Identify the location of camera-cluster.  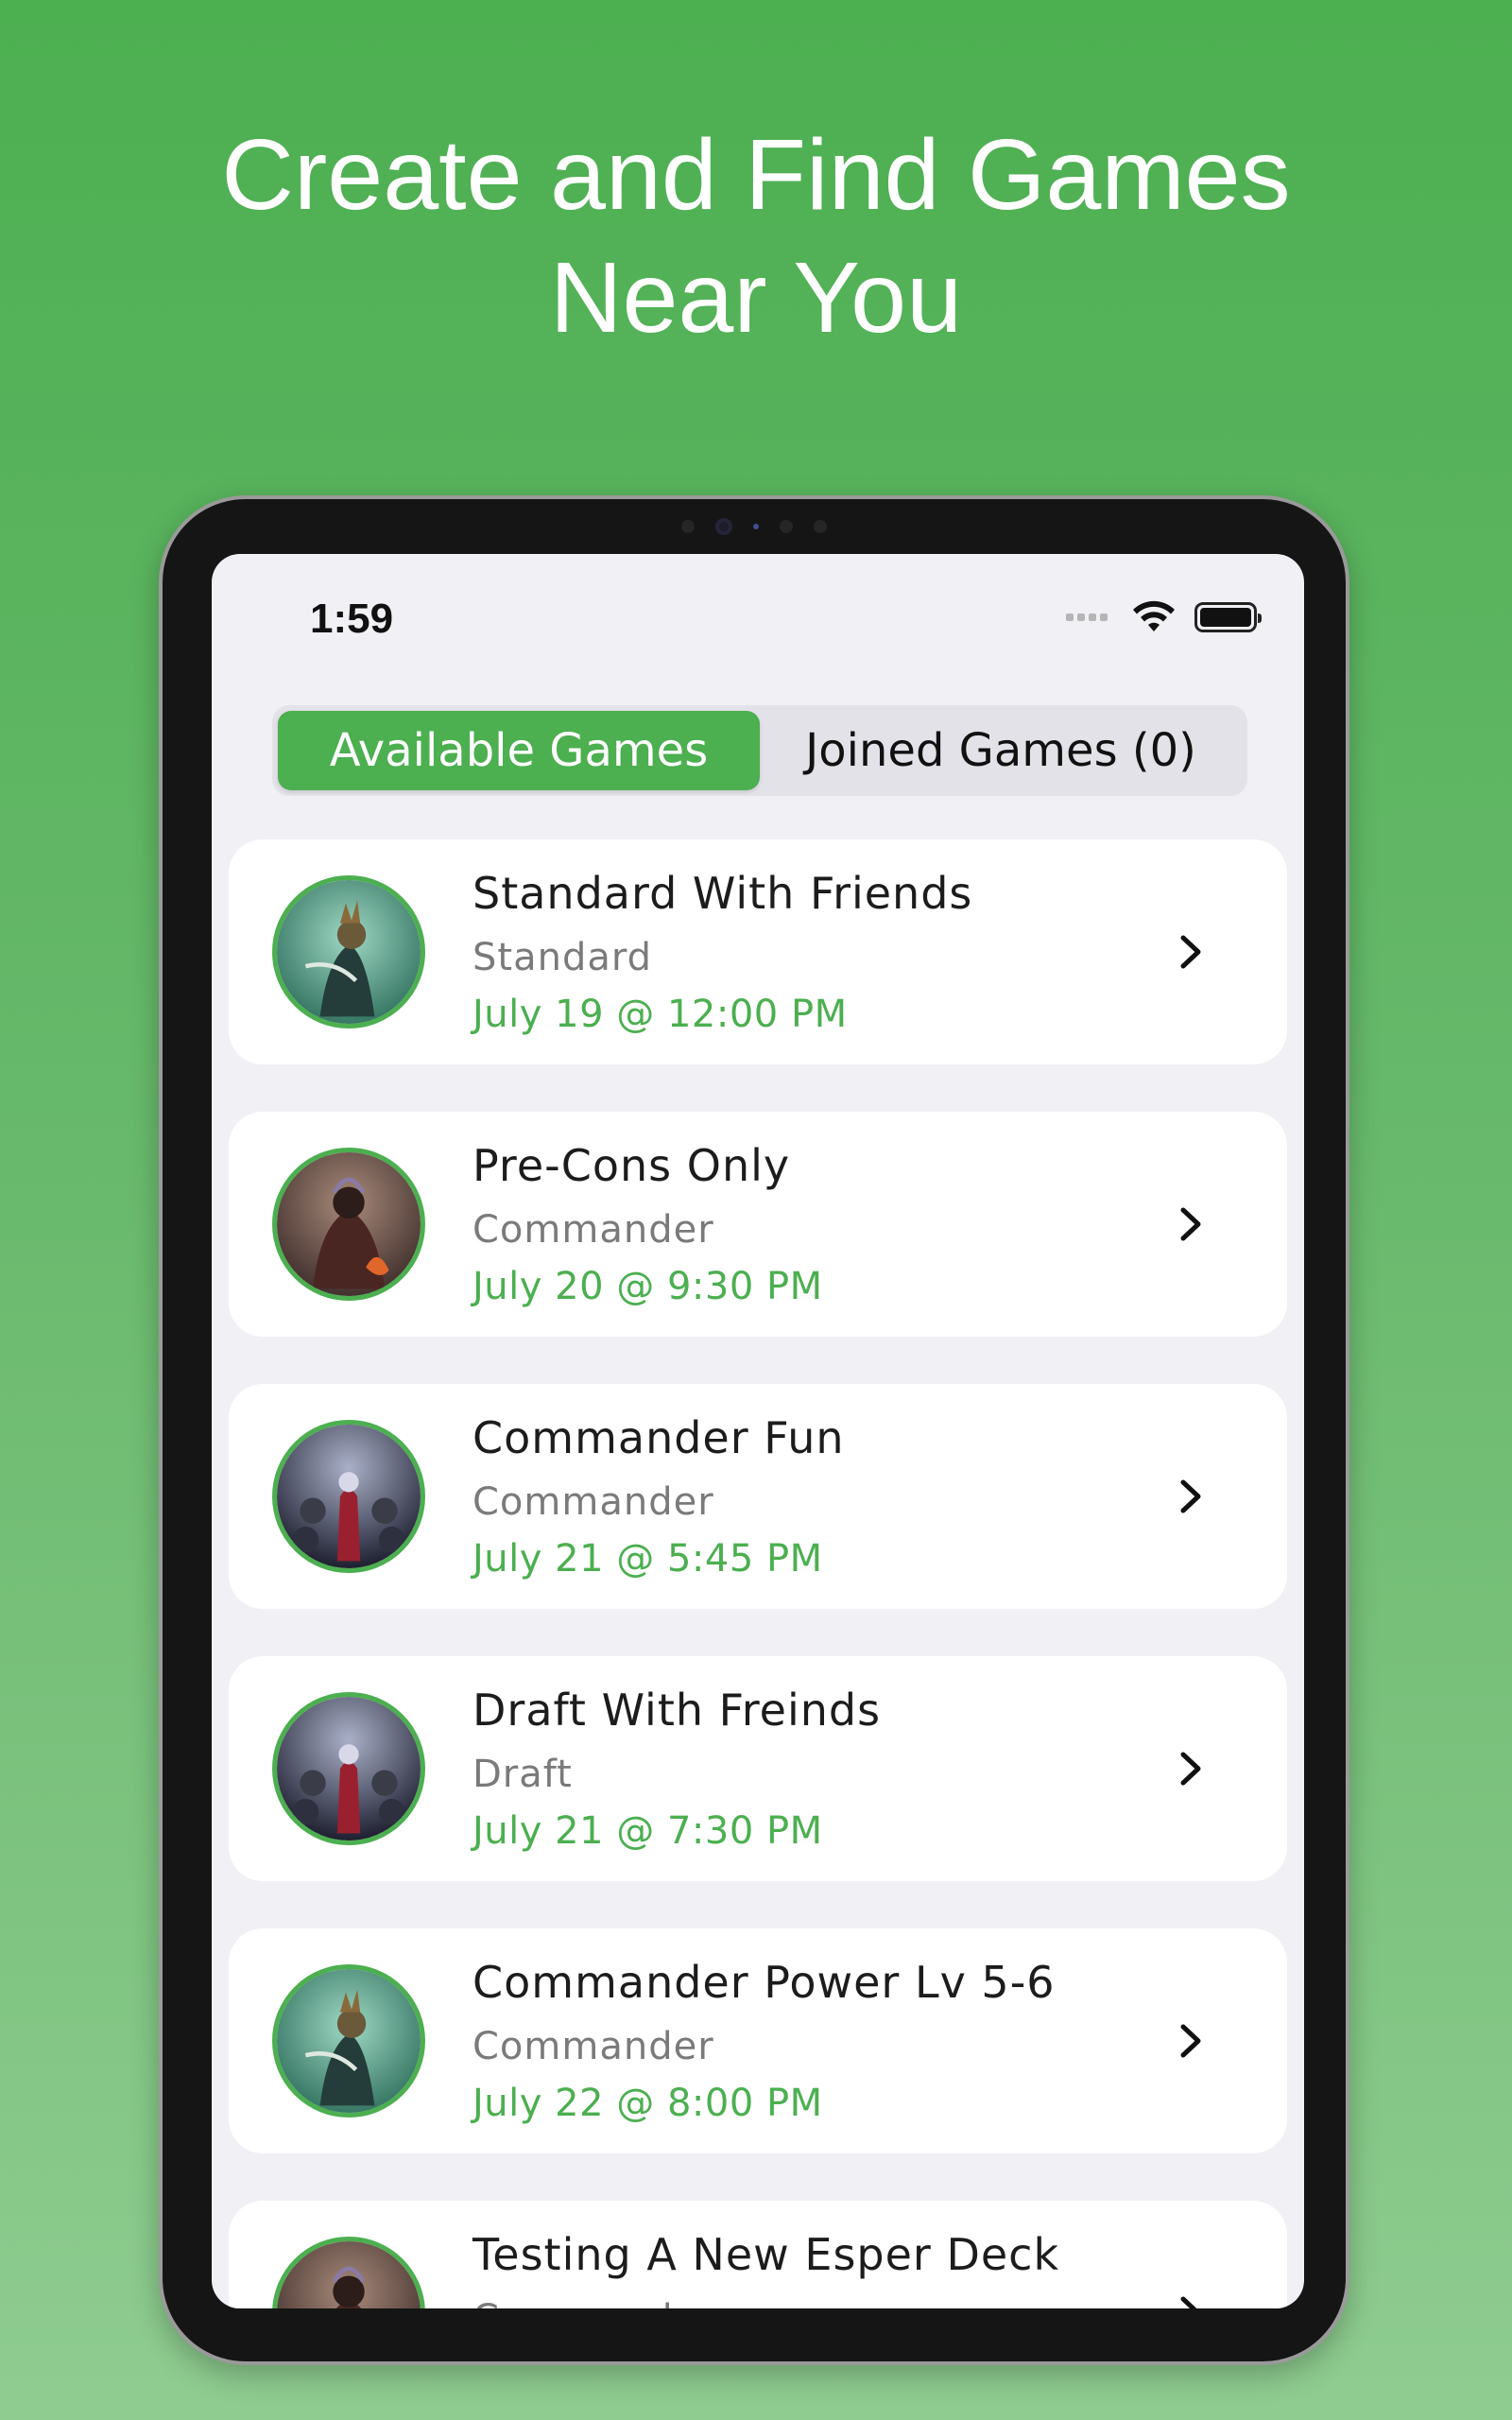
(754, 526).